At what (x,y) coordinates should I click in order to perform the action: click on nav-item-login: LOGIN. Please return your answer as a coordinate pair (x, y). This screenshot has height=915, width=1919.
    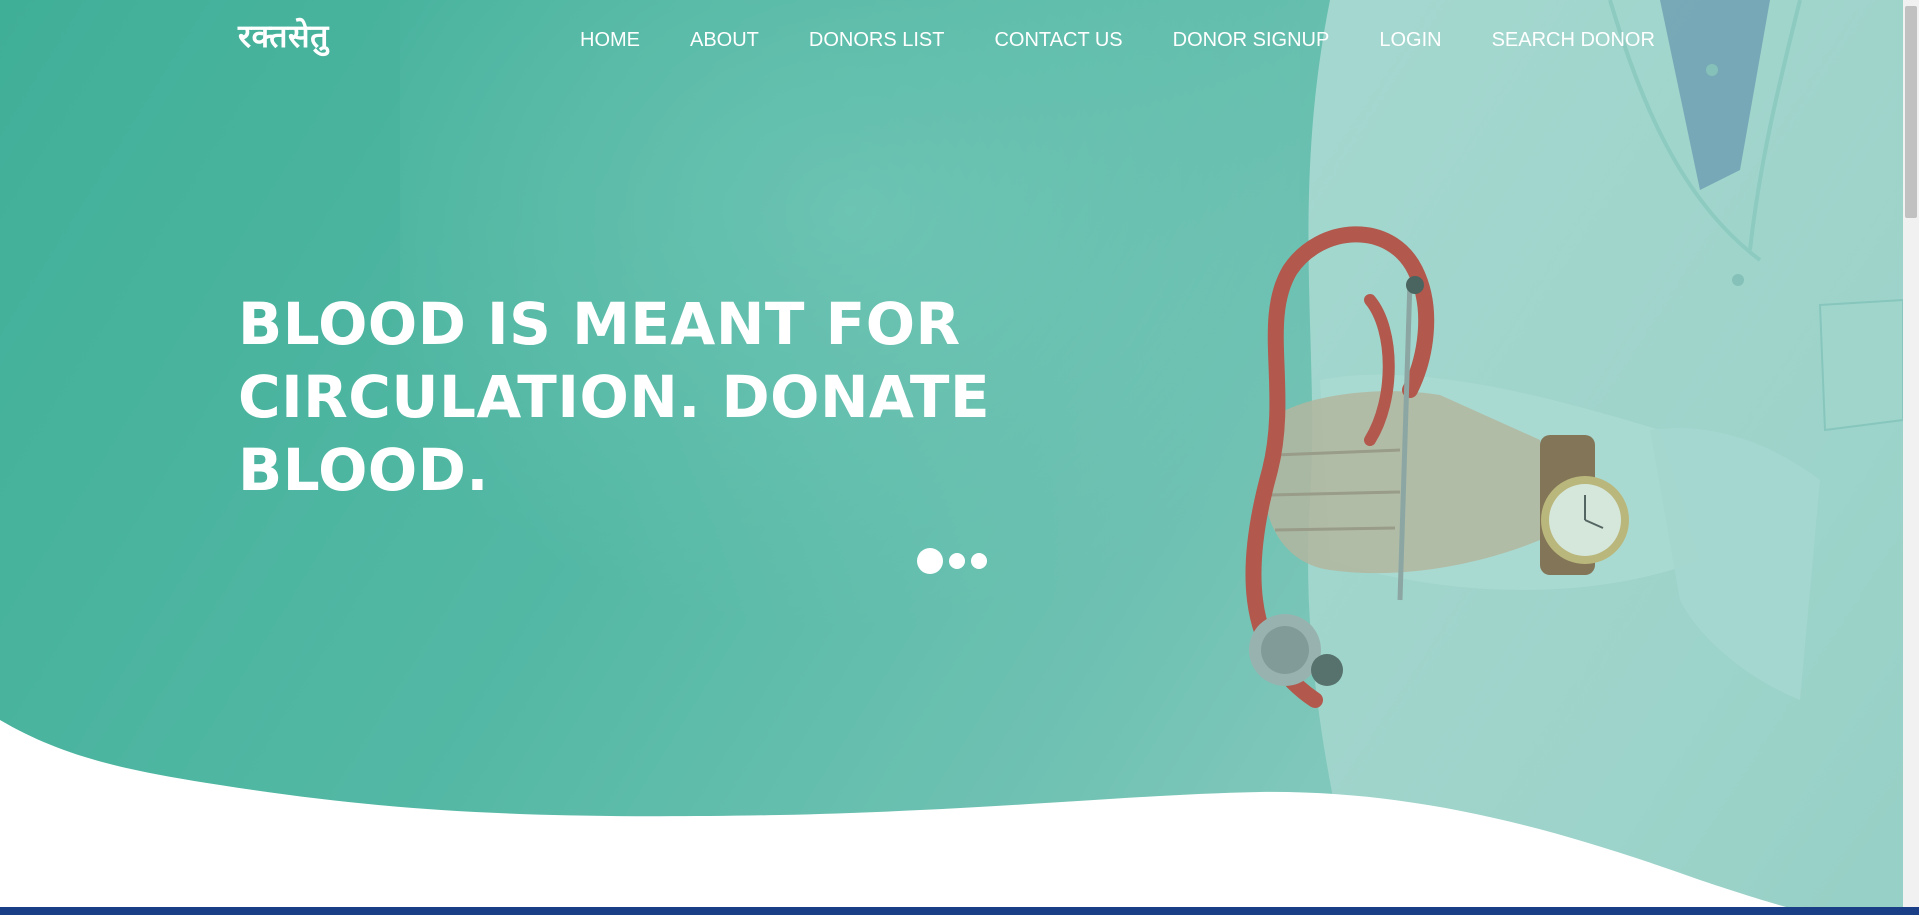
    Looking at the image, I should click on (1410, 40).